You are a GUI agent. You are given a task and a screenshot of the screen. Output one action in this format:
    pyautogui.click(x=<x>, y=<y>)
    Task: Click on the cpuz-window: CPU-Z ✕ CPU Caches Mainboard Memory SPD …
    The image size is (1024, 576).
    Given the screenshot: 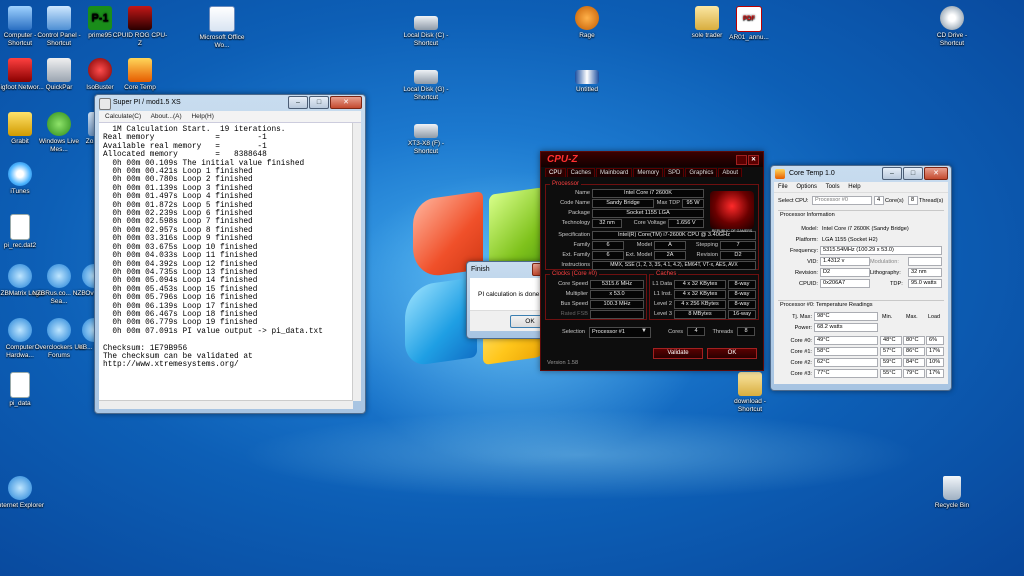 What is the action you would take?
    pyautogui.click(x=652, y=261)
    